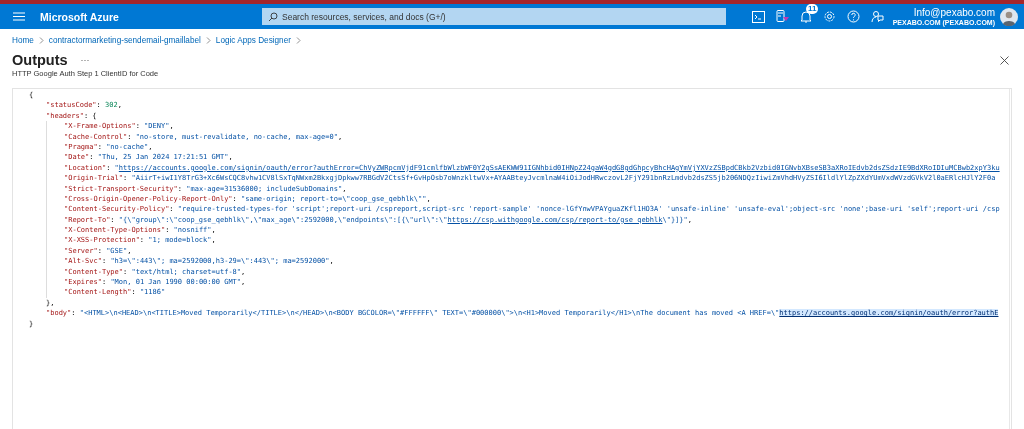  What do you see at coordinates (812, 9) in the screenshot?
I see `notification-count: 11` at bounding box center [812, 9].